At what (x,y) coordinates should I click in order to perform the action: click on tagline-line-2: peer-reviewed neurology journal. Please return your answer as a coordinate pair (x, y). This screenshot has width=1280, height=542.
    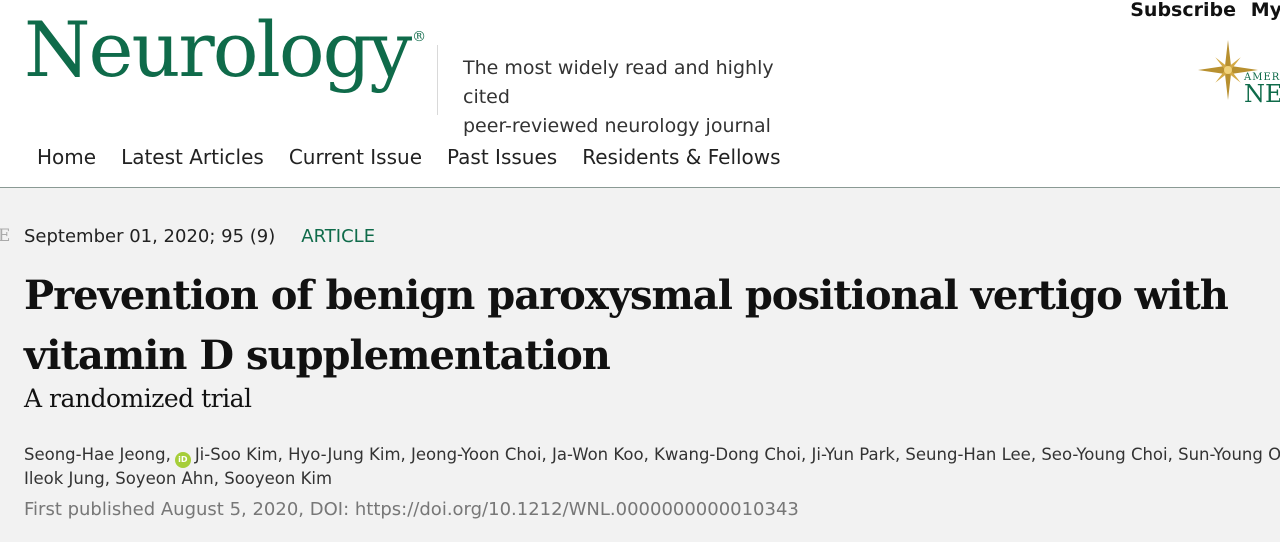
    Looking at the image, I should click on (617, 126).